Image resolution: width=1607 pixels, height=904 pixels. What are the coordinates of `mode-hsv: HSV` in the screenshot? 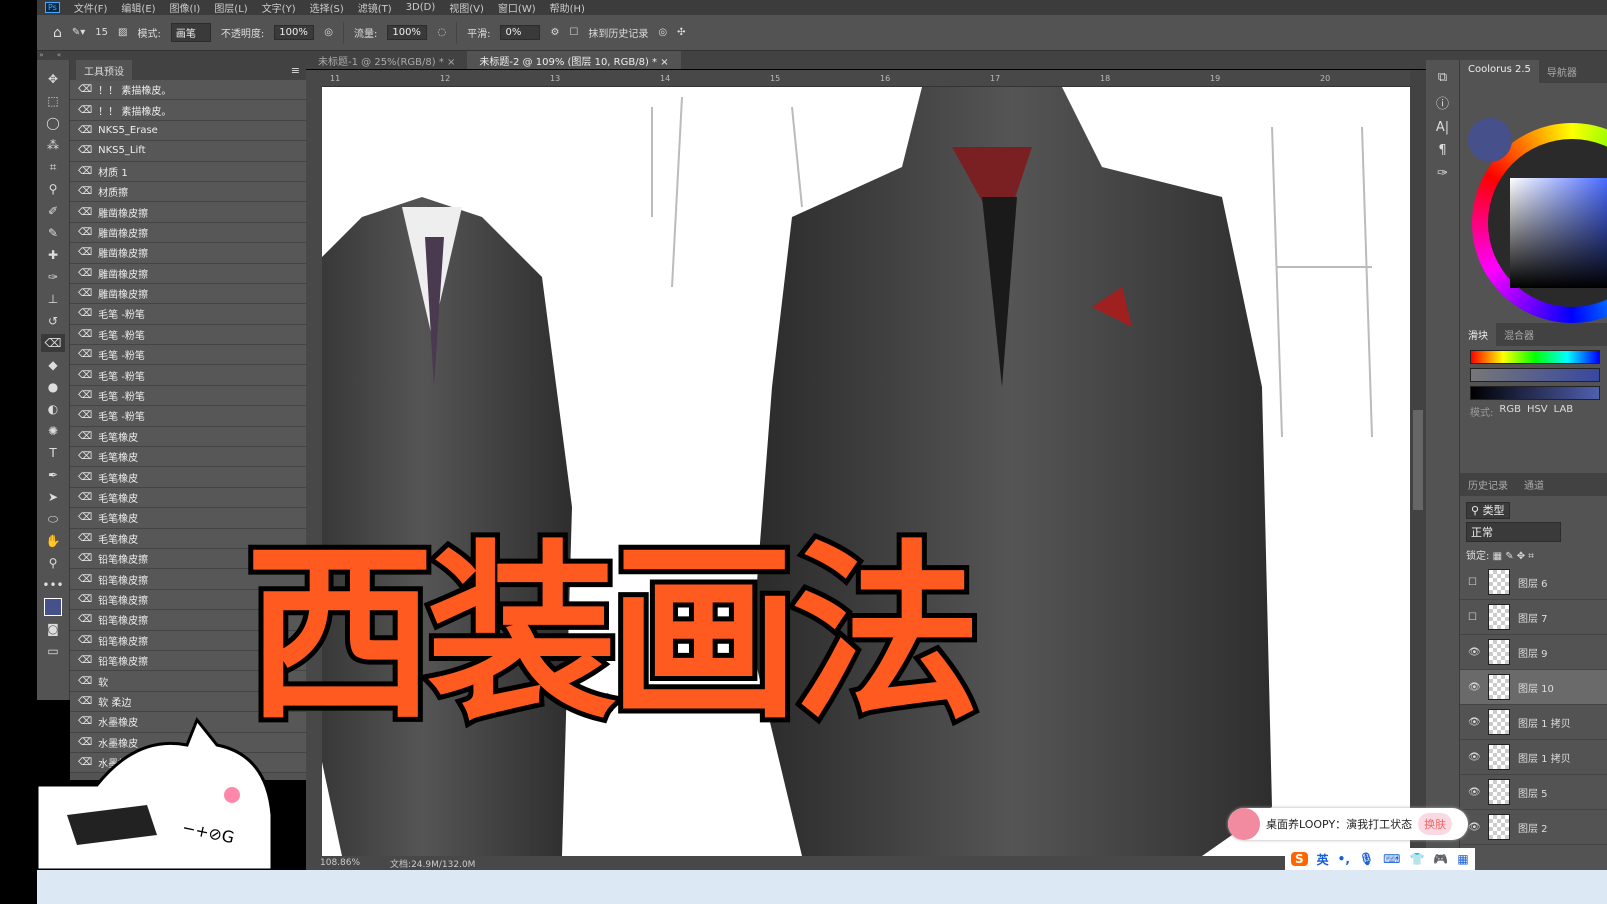 It's located at (1537, 411).